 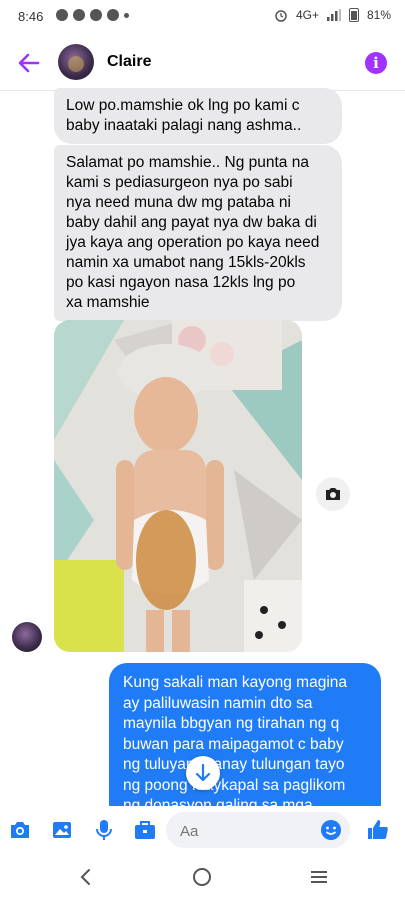 I want to click on message-composer, so click(x=202, y=830).